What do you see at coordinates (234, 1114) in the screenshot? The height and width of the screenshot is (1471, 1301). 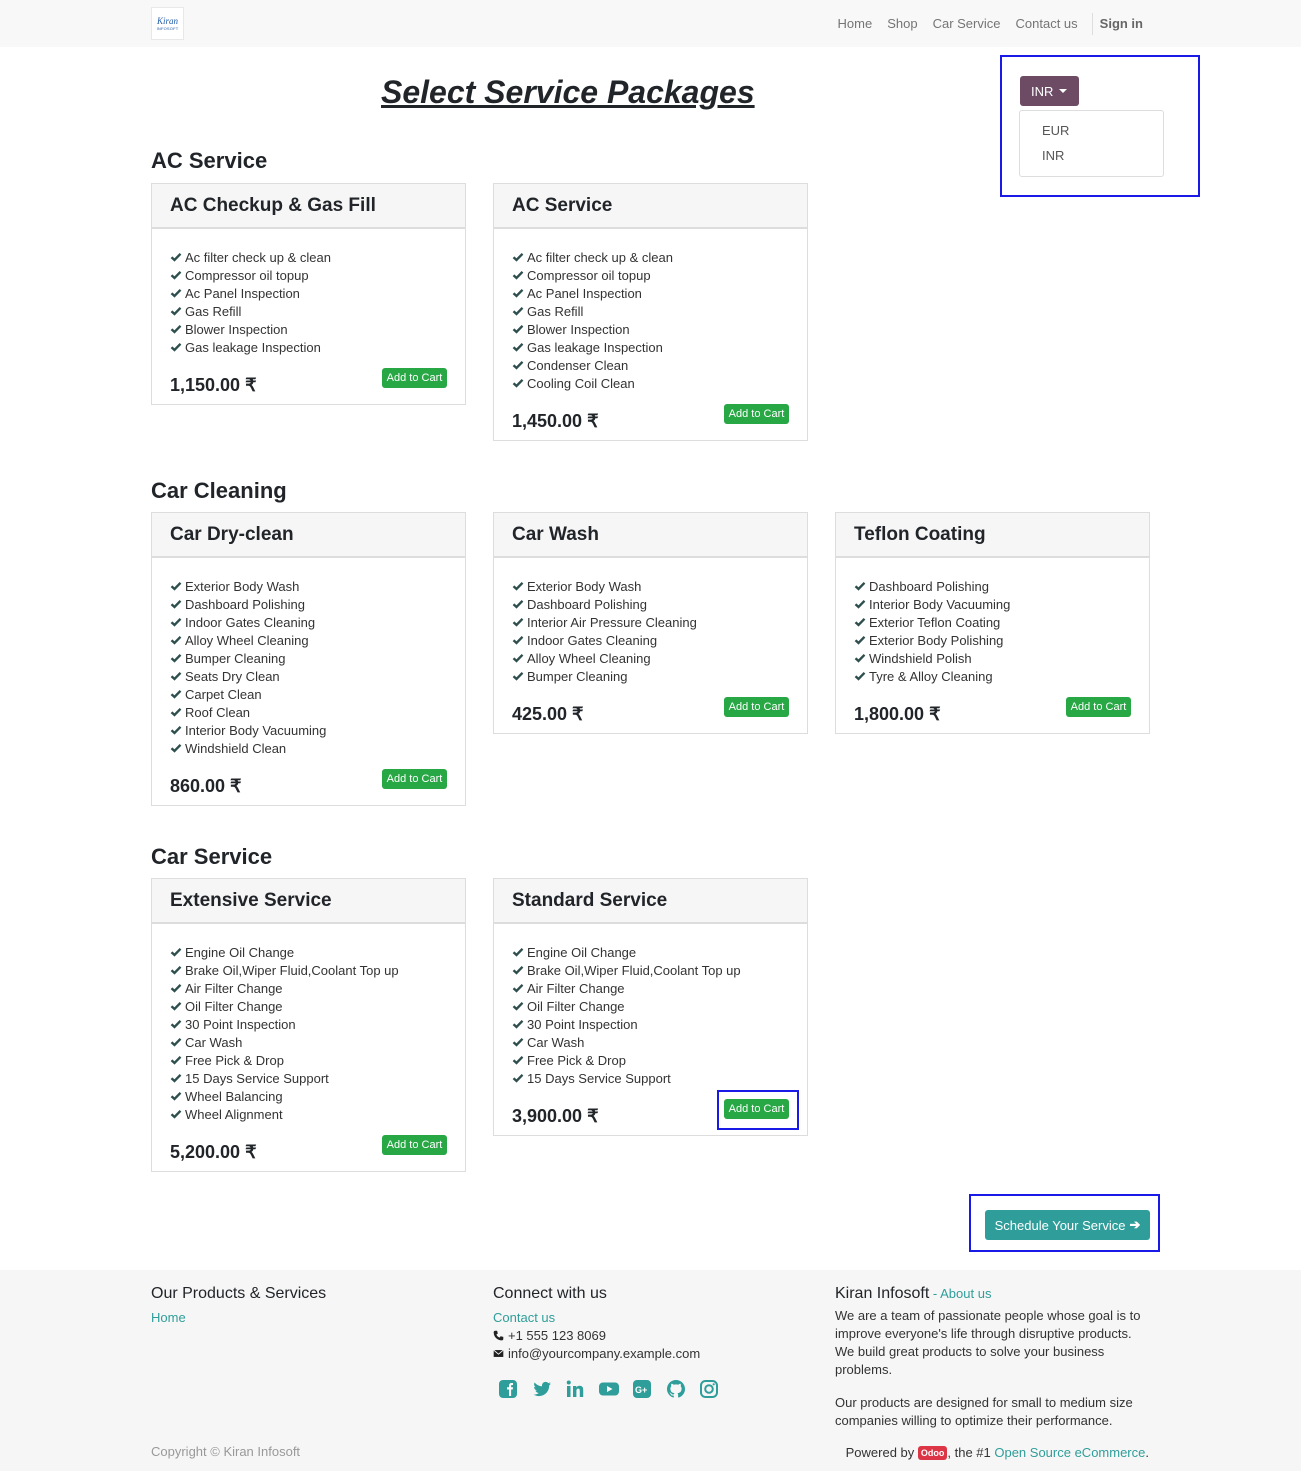 I see `feature-text: Wheel Alignment` at bounding box center [234, 1114].